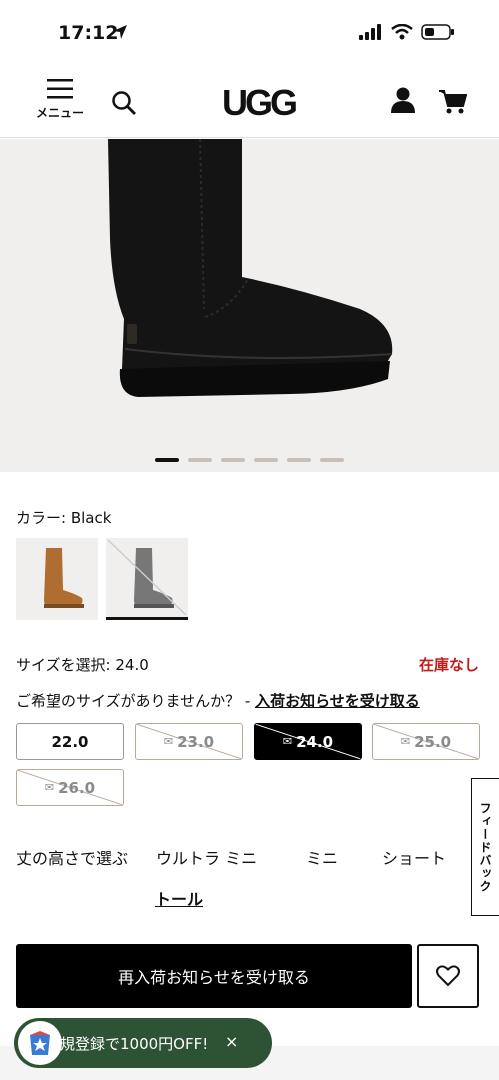 Image resolution: width=499 pixels, height=1080 pixels. I want to click on search-icon, so click(124, 103).